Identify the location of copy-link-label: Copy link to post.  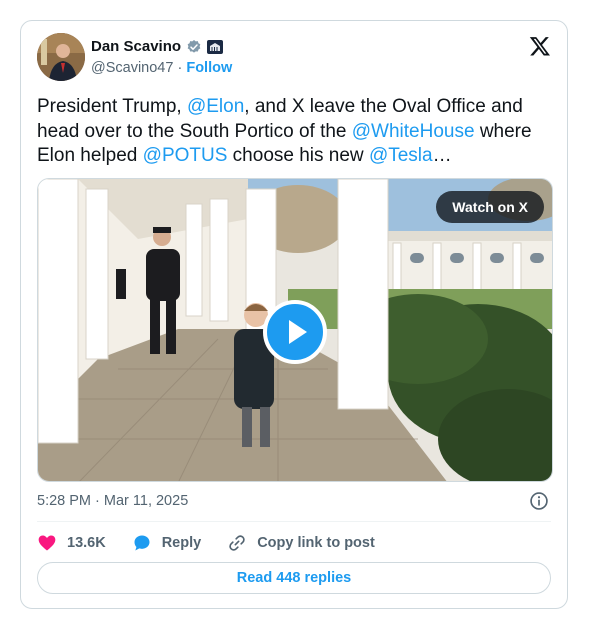
(316, 543).